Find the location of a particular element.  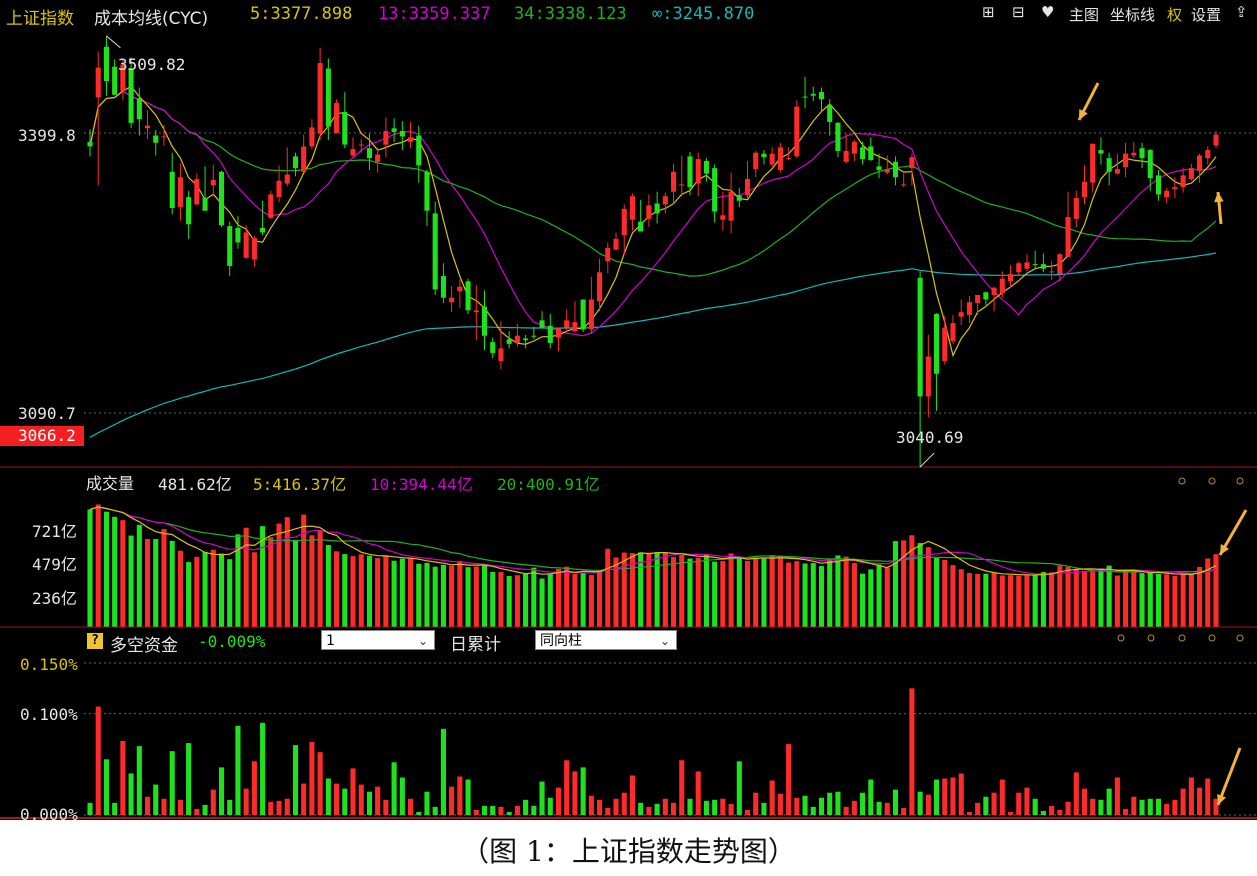

main-chart-button: 主图 is located at coordinates (1084, 14).